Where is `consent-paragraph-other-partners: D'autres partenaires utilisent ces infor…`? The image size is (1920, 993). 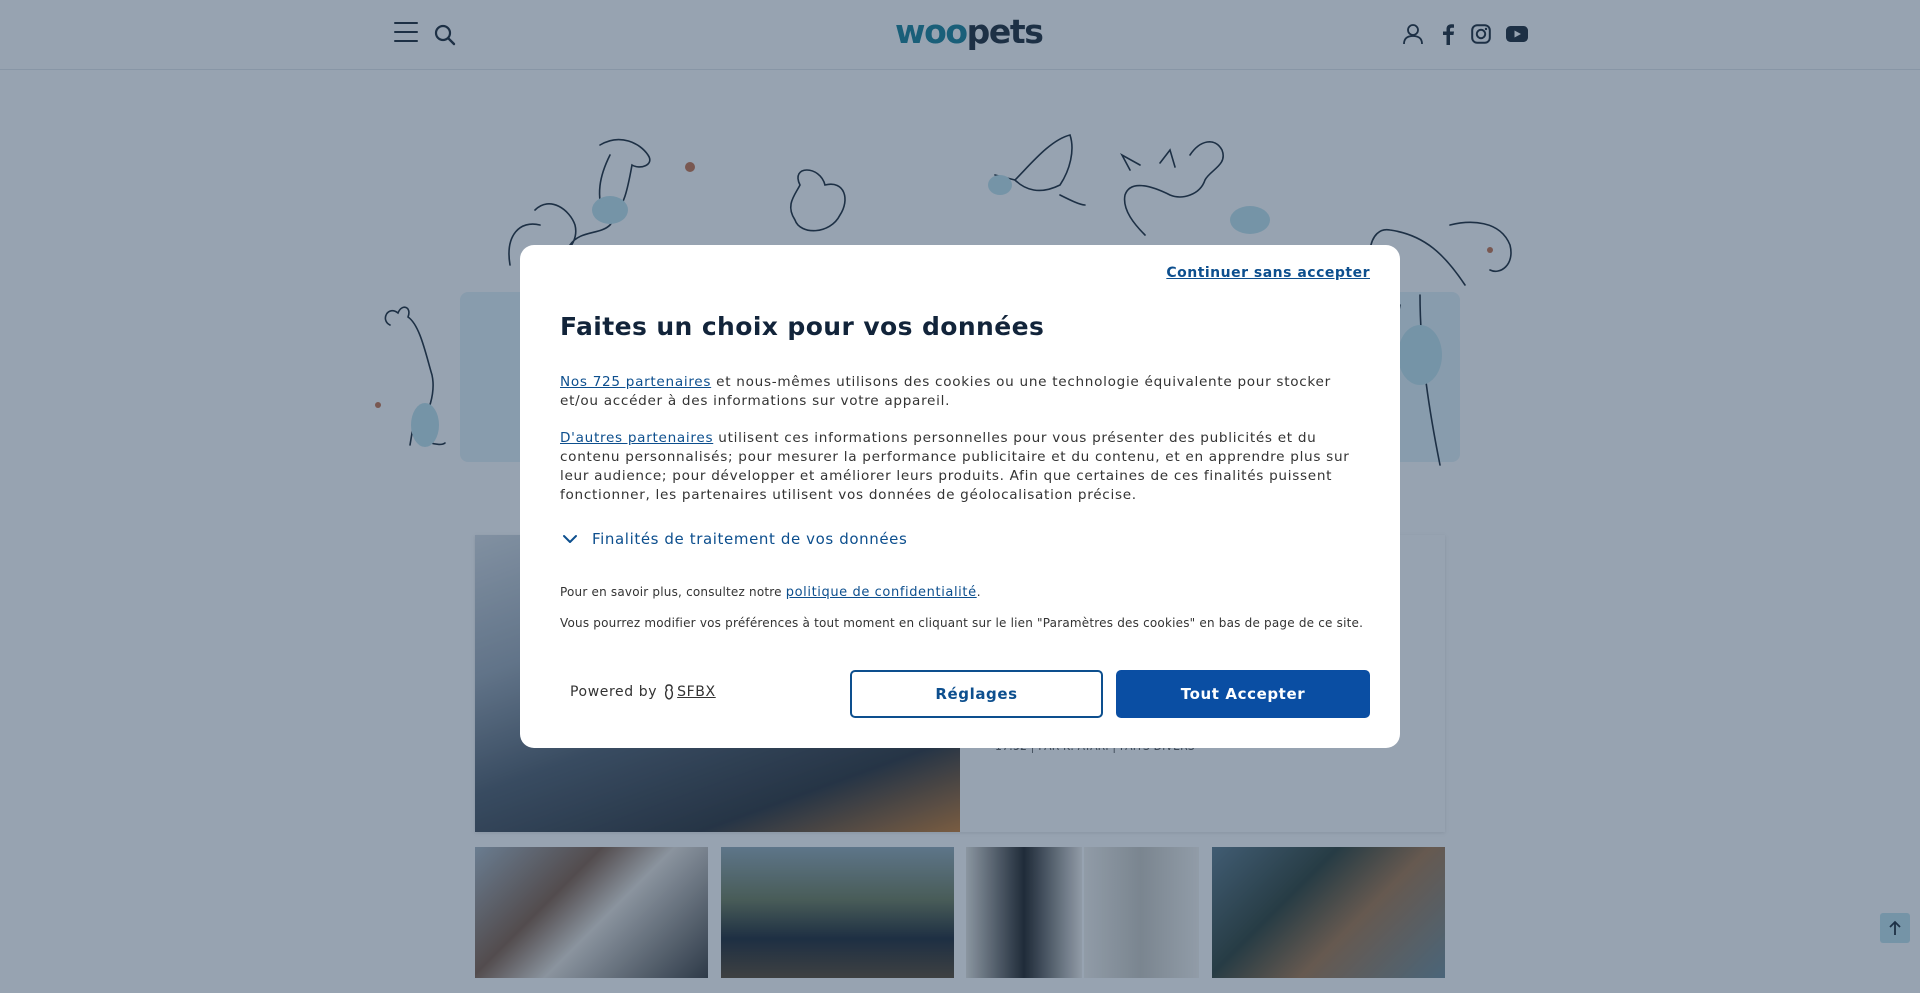 consent-paragraph-other-partners: D'autres partenaires utilisent ces infor… is located at coordinates (965, 467).